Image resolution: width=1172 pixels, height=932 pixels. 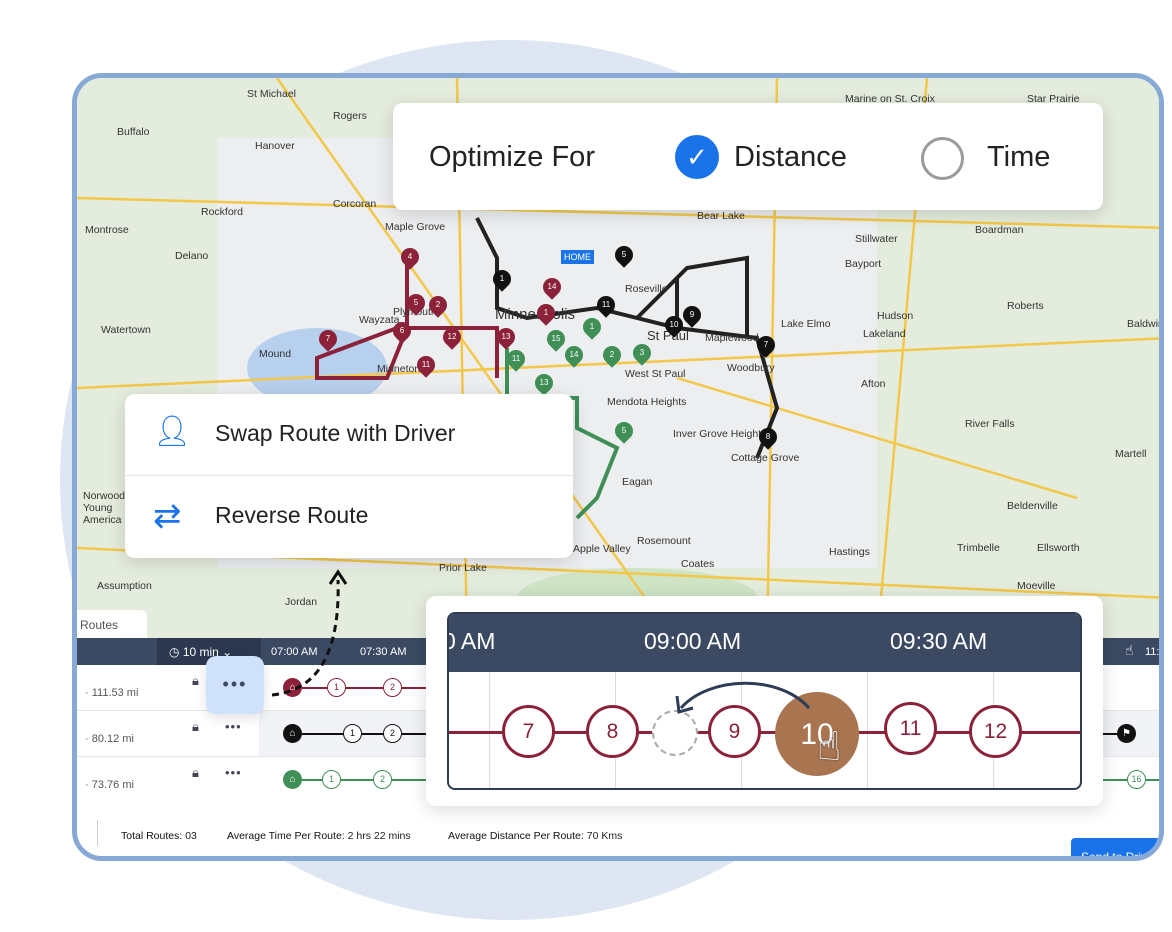 What do you see at coordinates (402, 331) in the screenshot?
I see `map-pin-red: 6` at bounding box center [402, 331].